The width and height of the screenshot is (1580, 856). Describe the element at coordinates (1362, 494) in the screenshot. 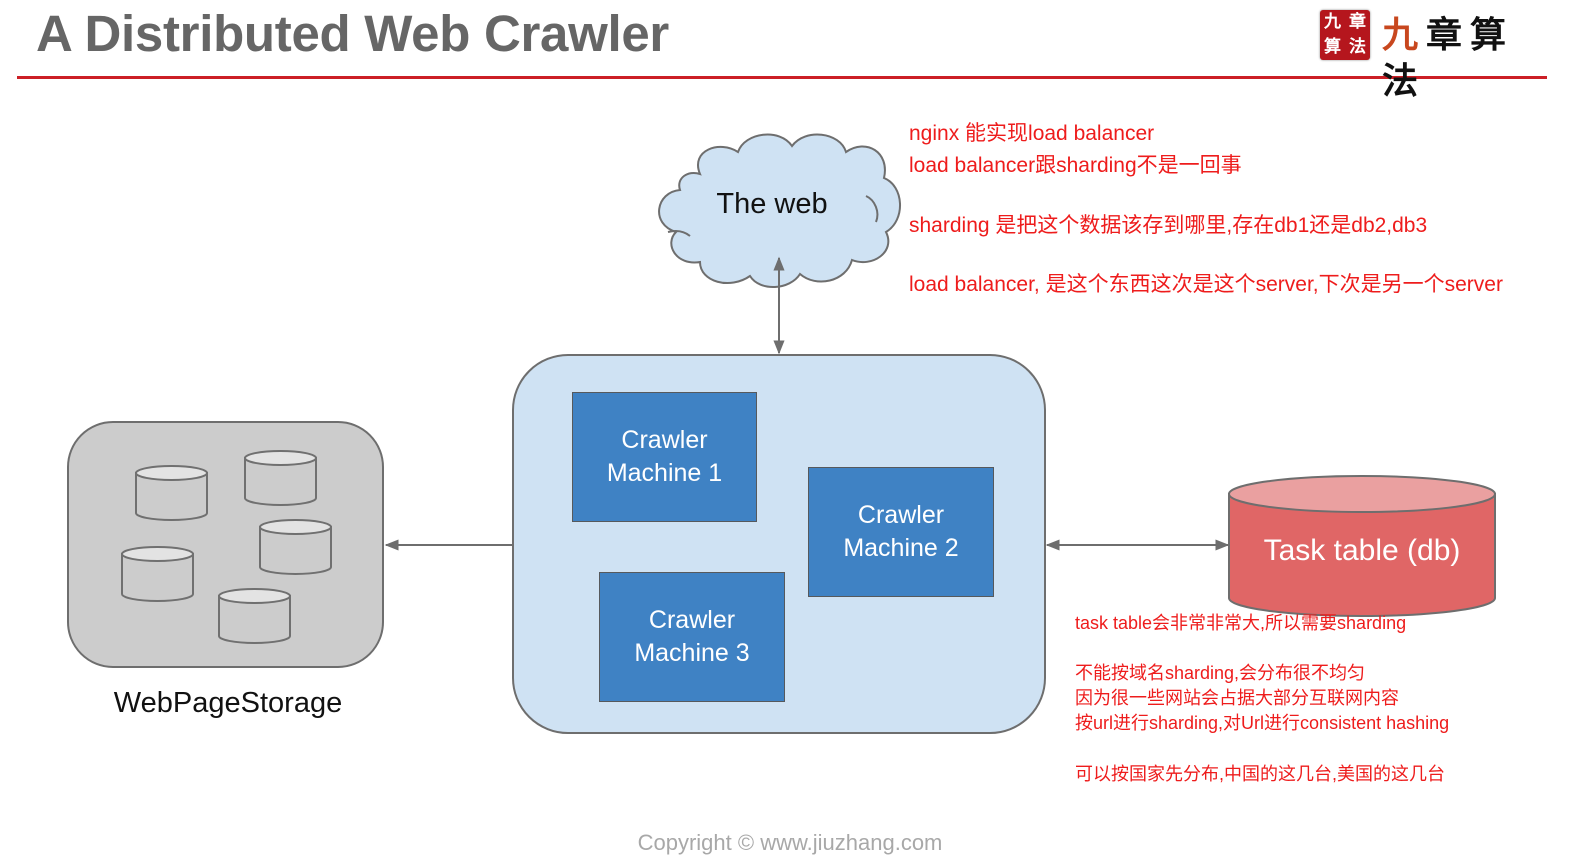

I see `task-table-top` at that location.